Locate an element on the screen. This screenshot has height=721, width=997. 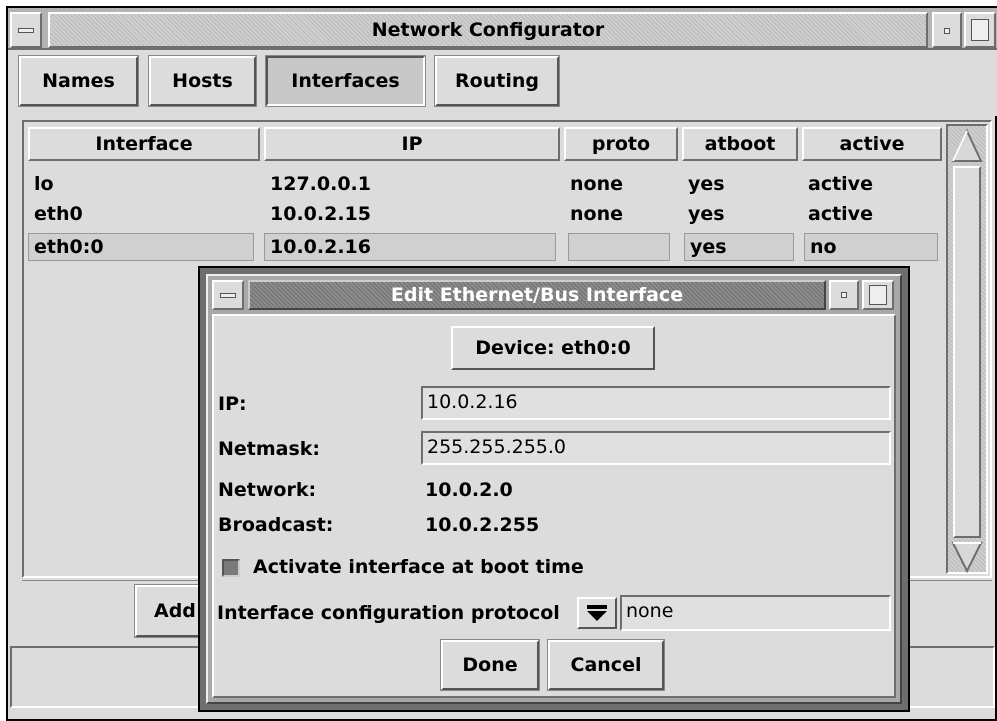
tab-hosts-label: Hosts is located at coordinates (202, 81).